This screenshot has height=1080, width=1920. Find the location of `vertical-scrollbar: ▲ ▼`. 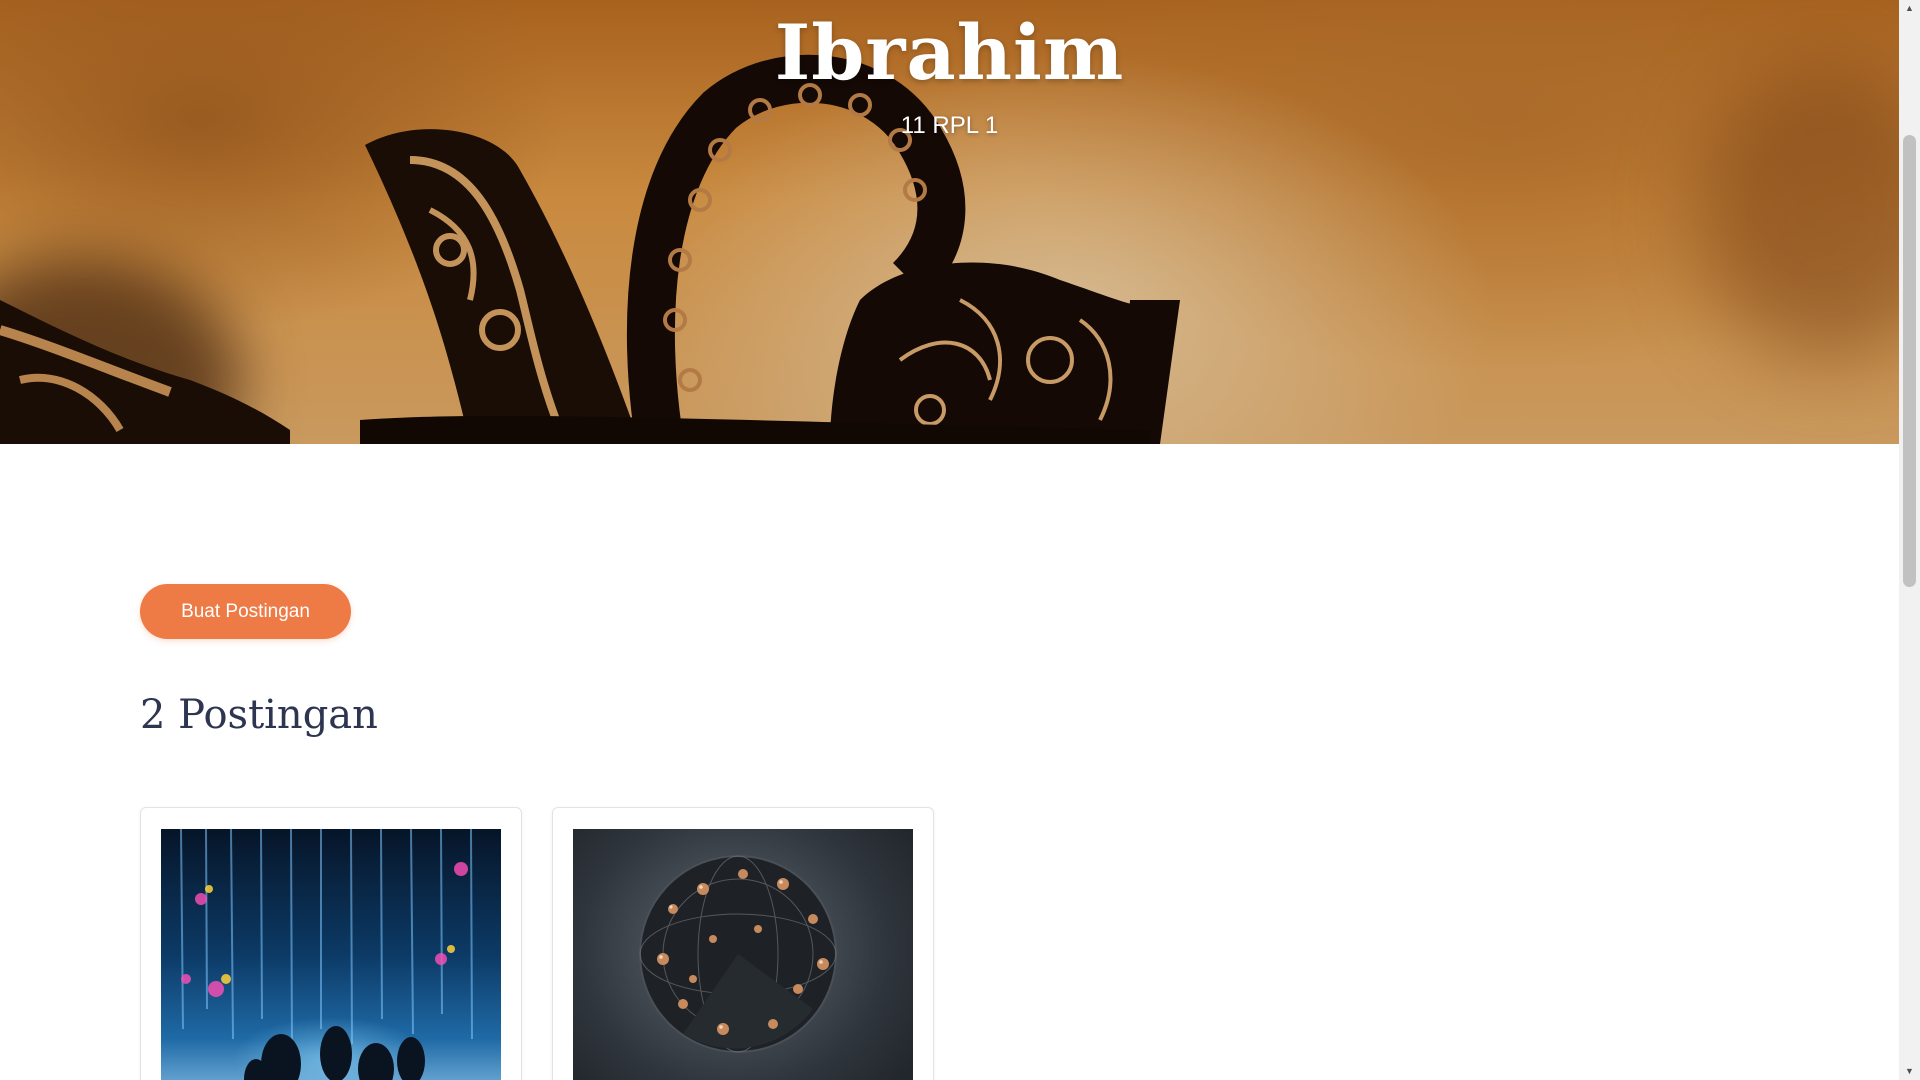

vertical-scrollbar: ▲ ▼ is located at coordinates (1909, 540).